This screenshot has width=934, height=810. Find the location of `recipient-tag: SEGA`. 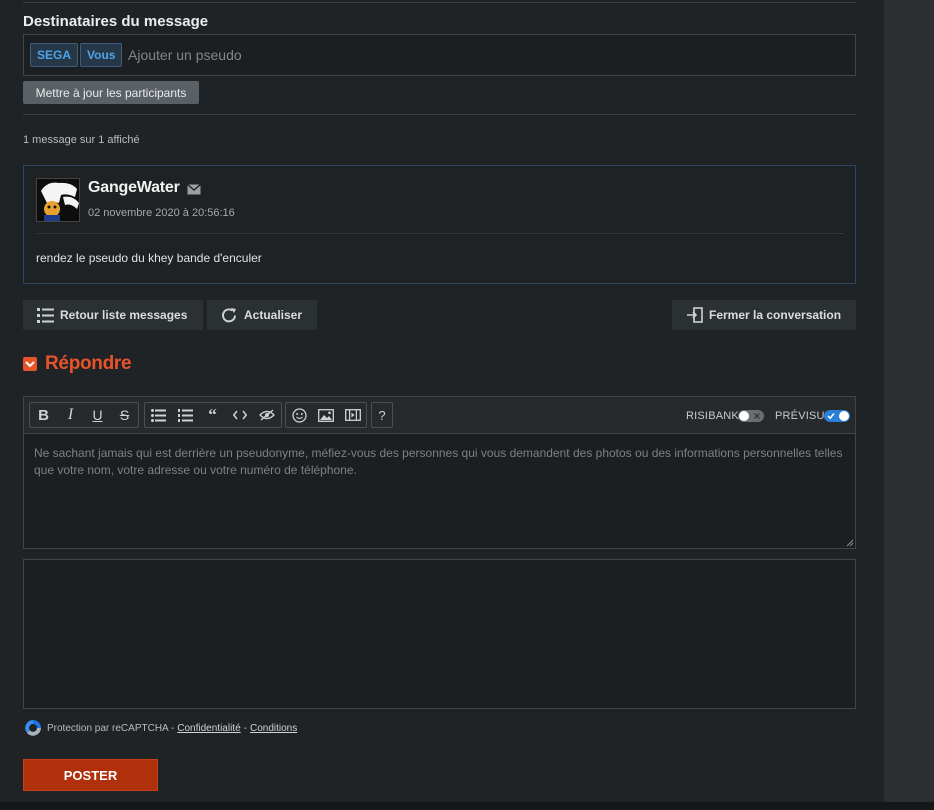

recipient-tag: SEGA is located at coordinates (54, 55).